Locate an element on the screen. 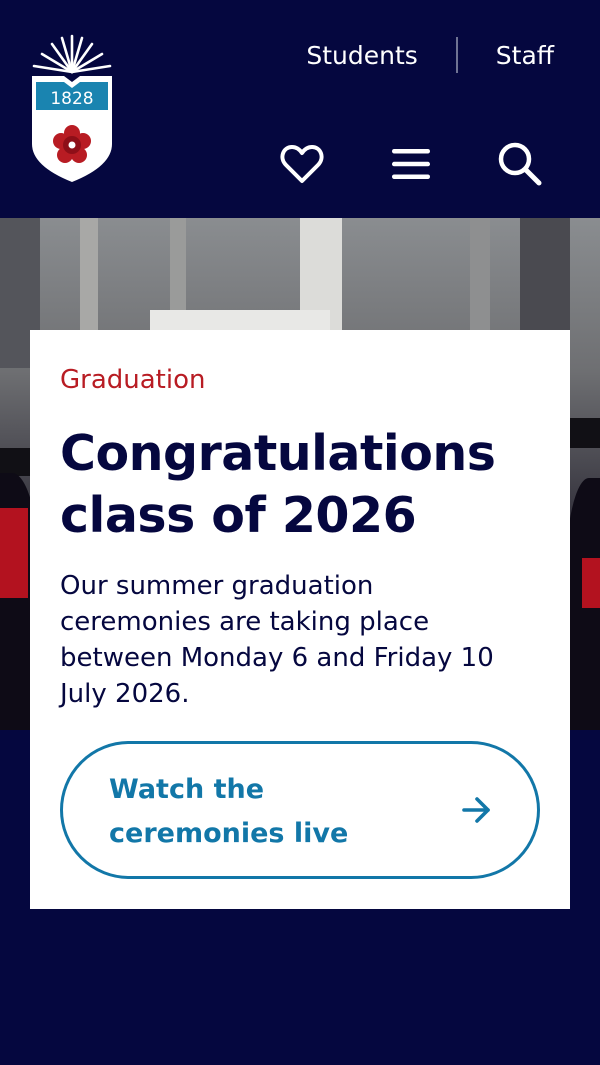  nav-divider is located at coordinates (456, 55).